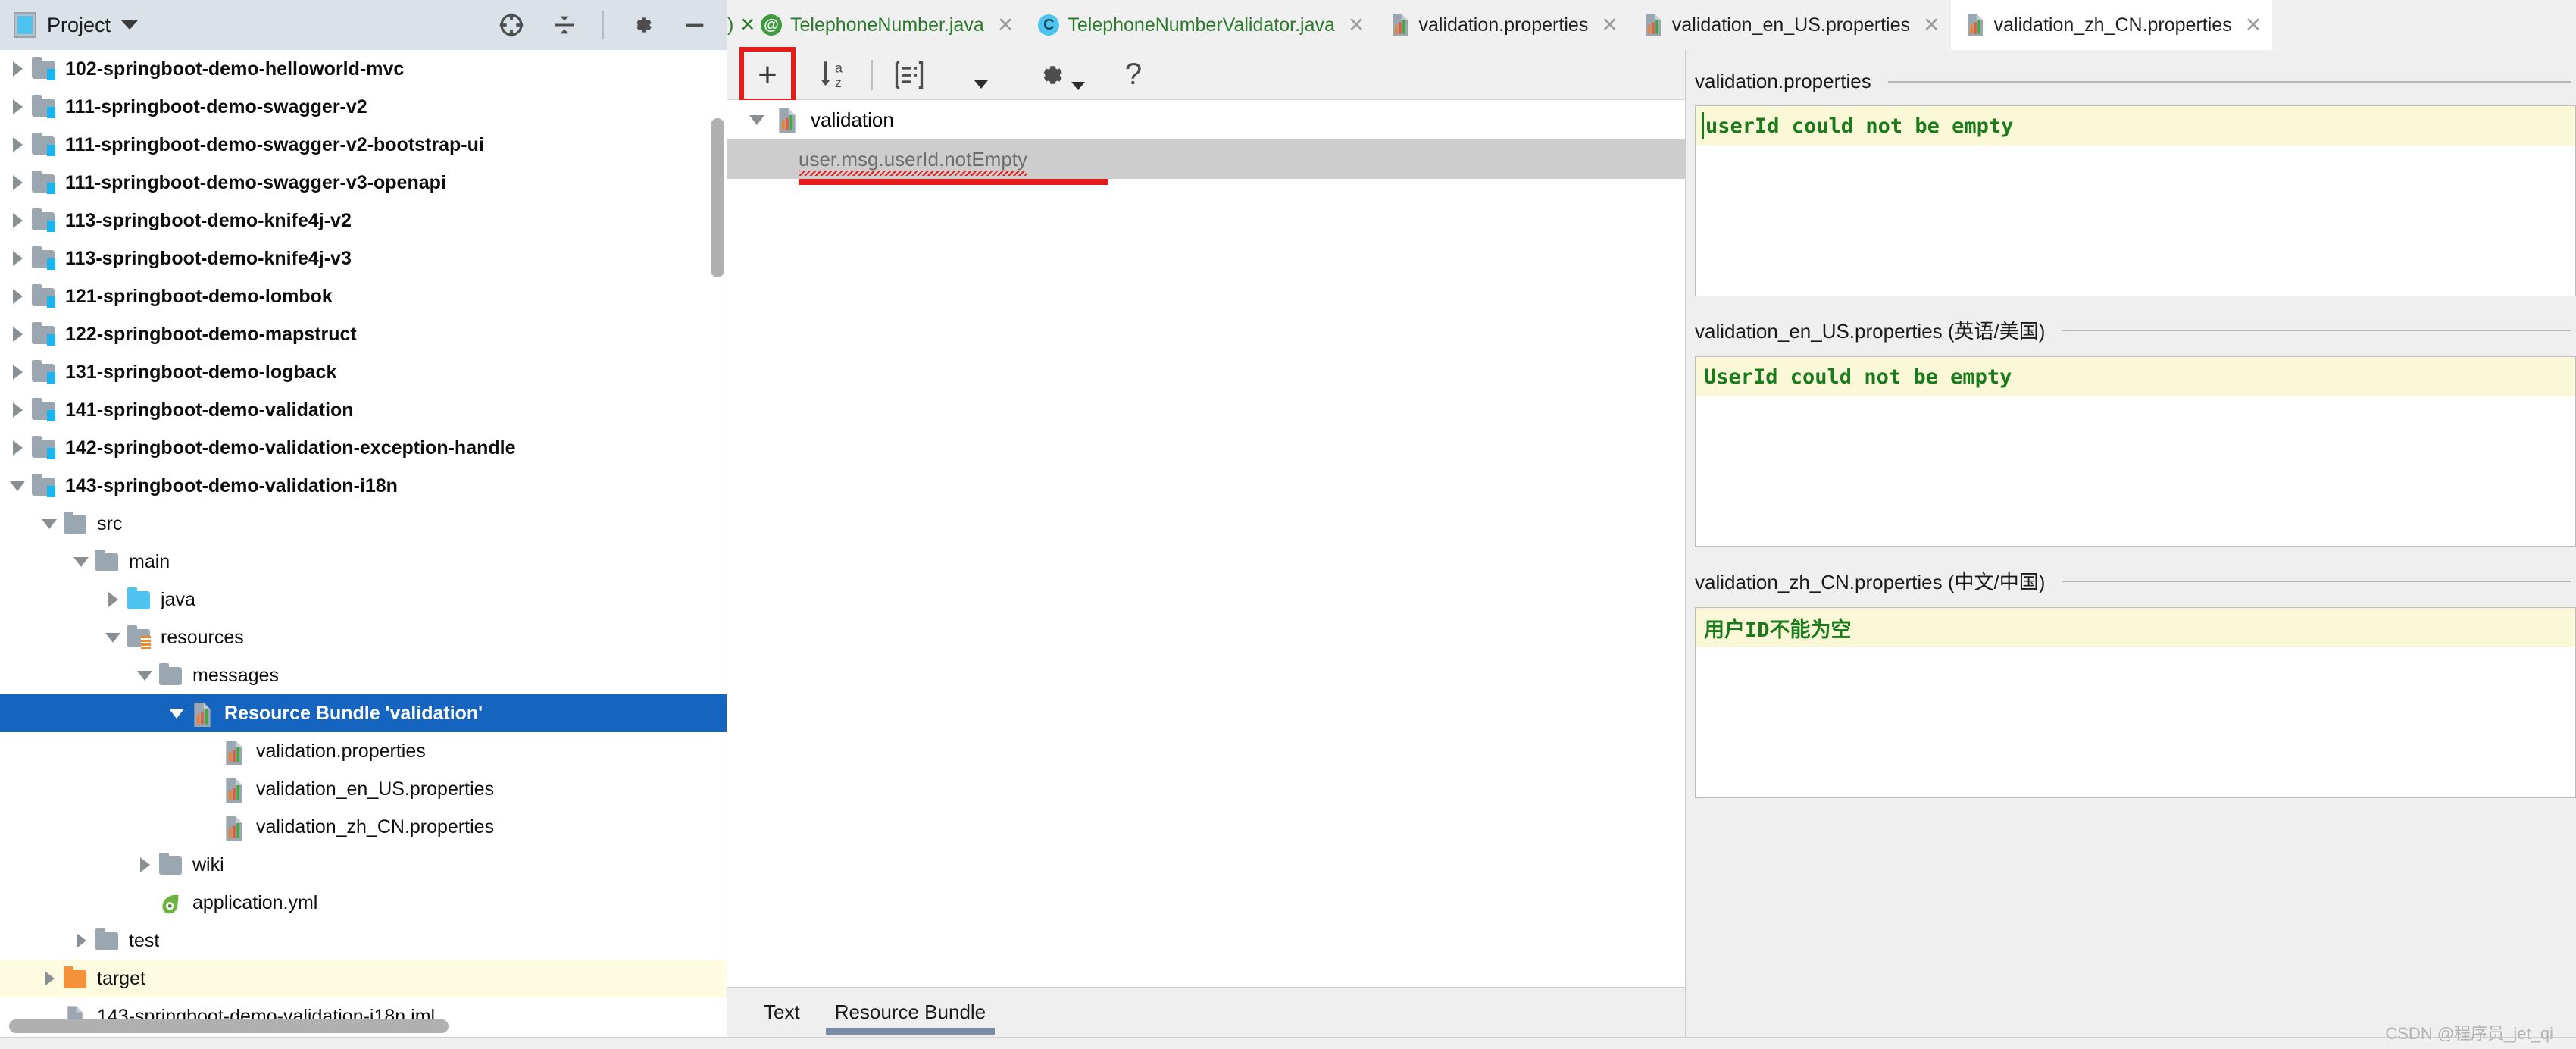  What do you see at coordinates (1783, 81) in the screenshot?
I see `locale-title: validation.properties` at bounding box center [1783, 81].